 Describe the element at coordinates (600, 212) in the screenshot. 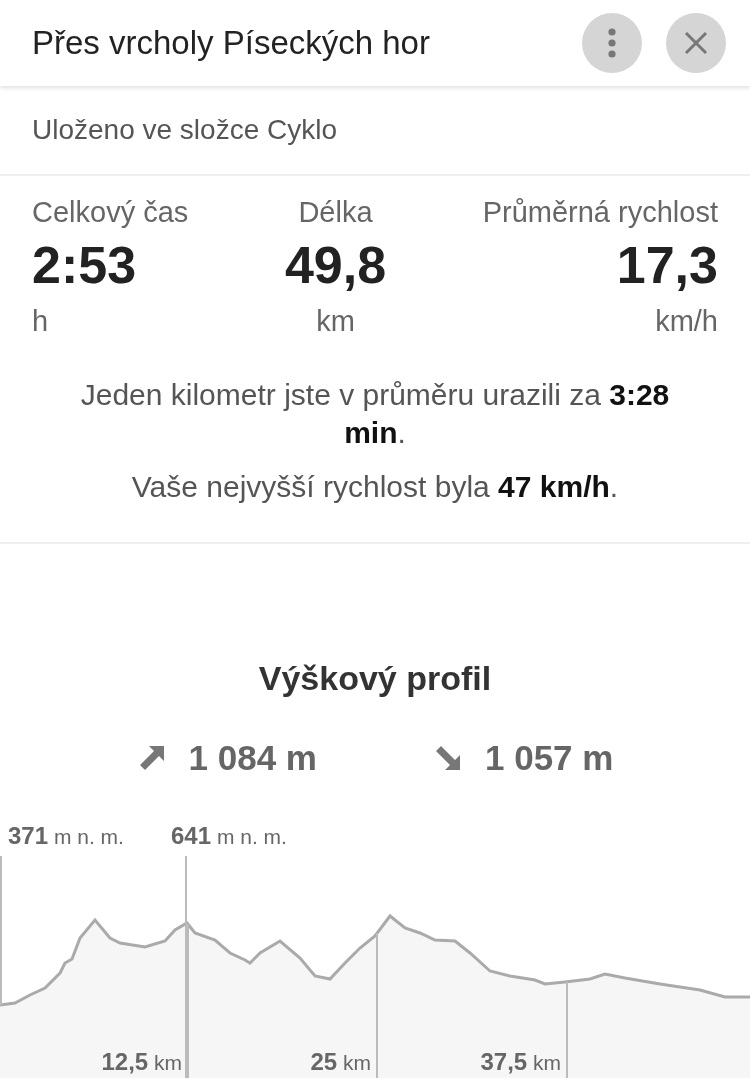

I see `stat-label: Průměrná rychlost` at that location.